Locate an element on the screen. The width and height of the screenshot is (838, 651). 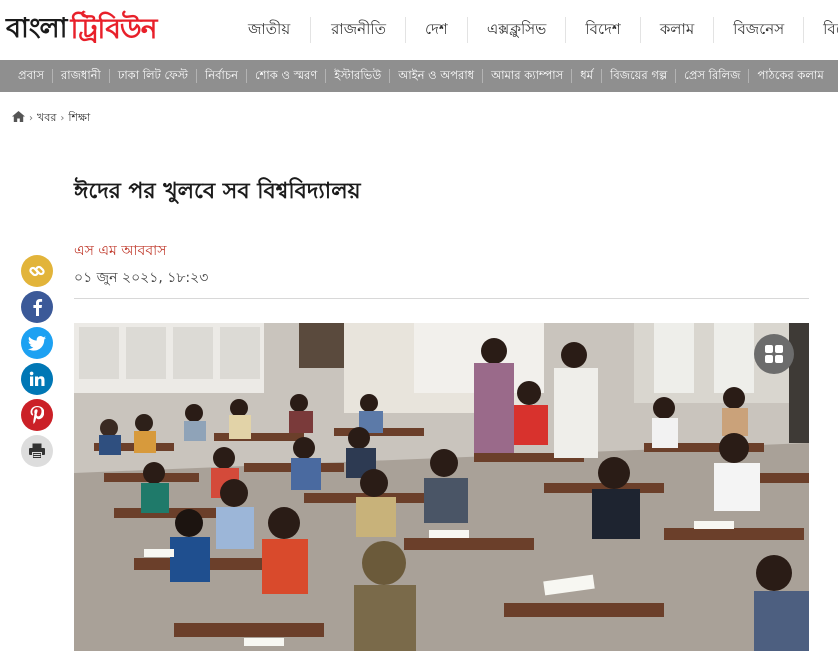
subnav-item-dhaka-lit-fest: ঢাকা লিট ফেস্ট is located at coordinates (153, 76).